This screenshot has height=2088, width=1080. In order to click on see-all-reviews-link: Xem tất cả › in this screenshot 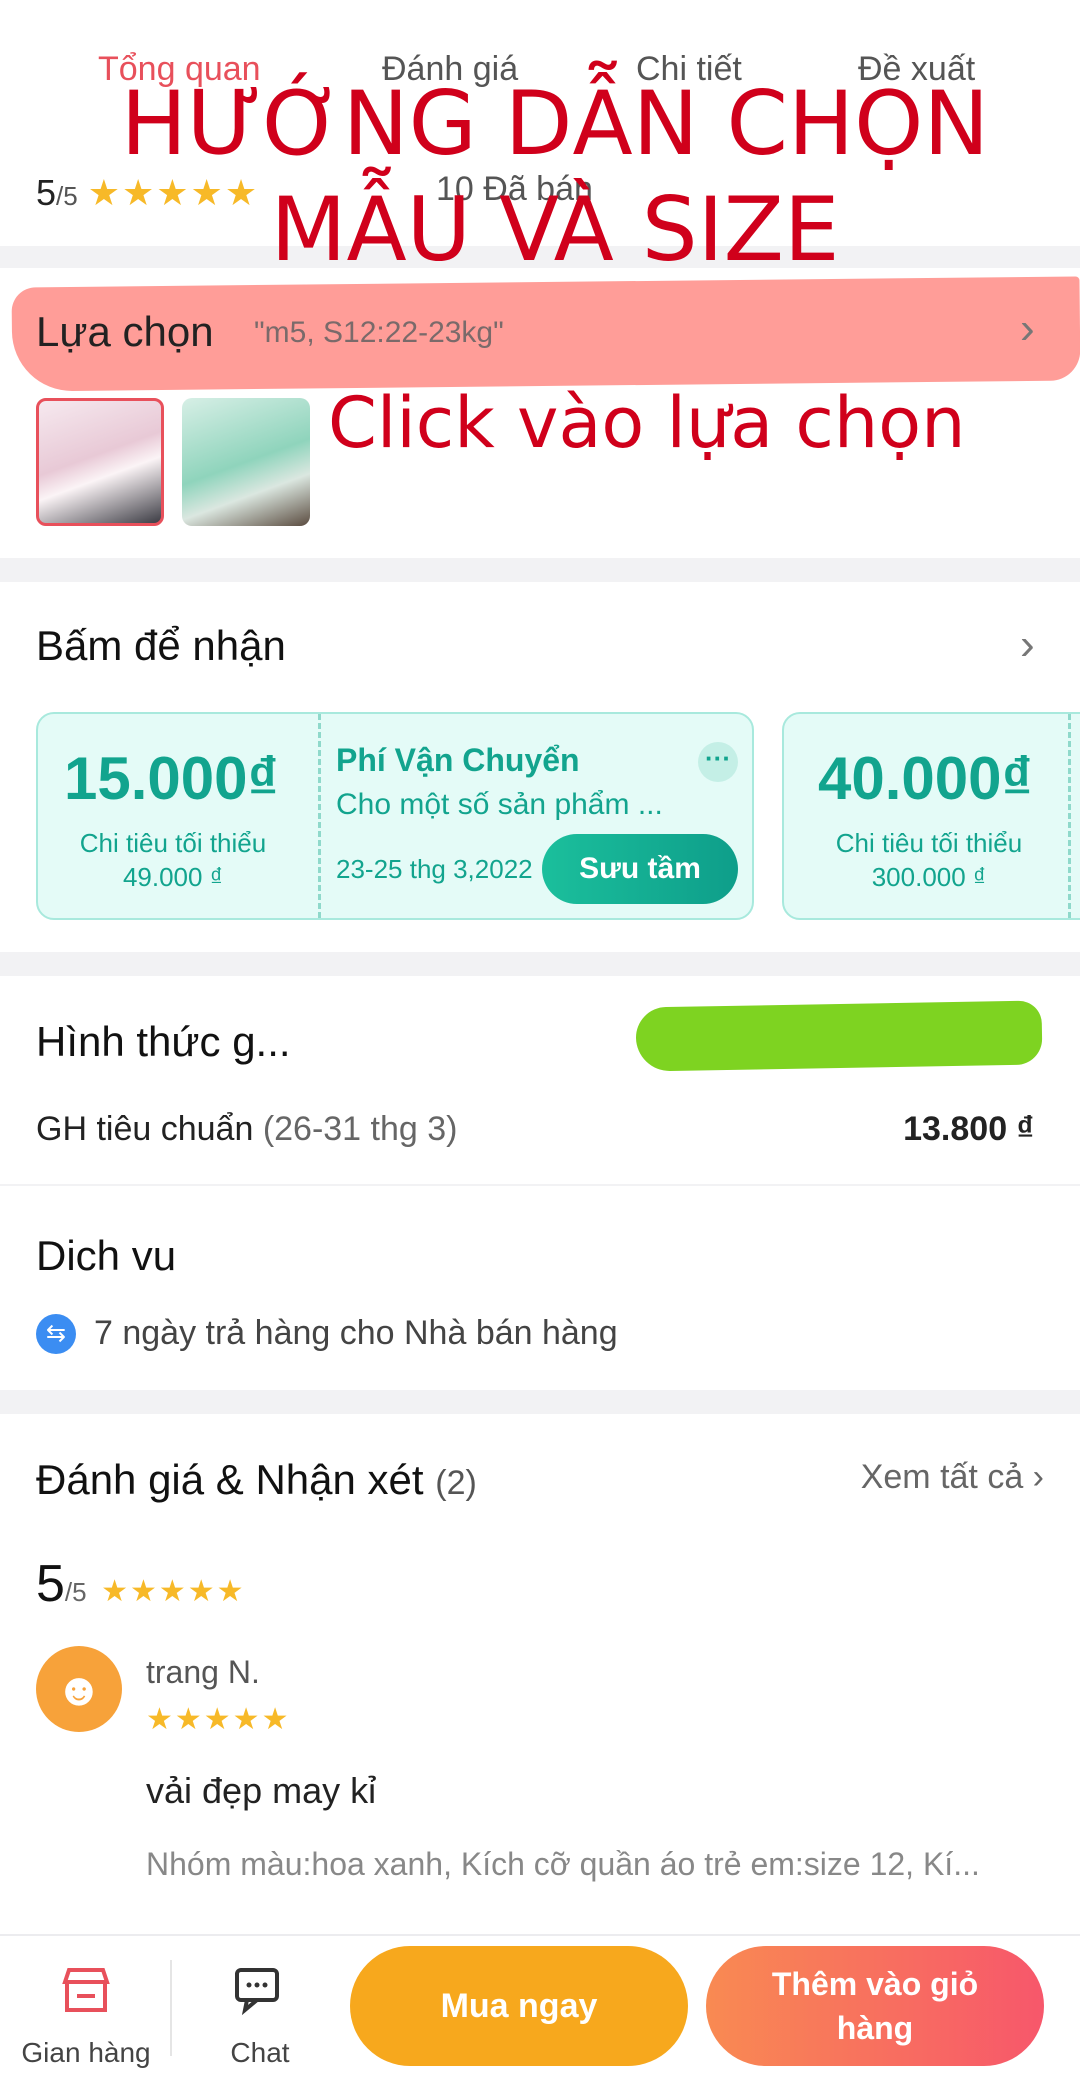, I will do `click(952, 1477)`.